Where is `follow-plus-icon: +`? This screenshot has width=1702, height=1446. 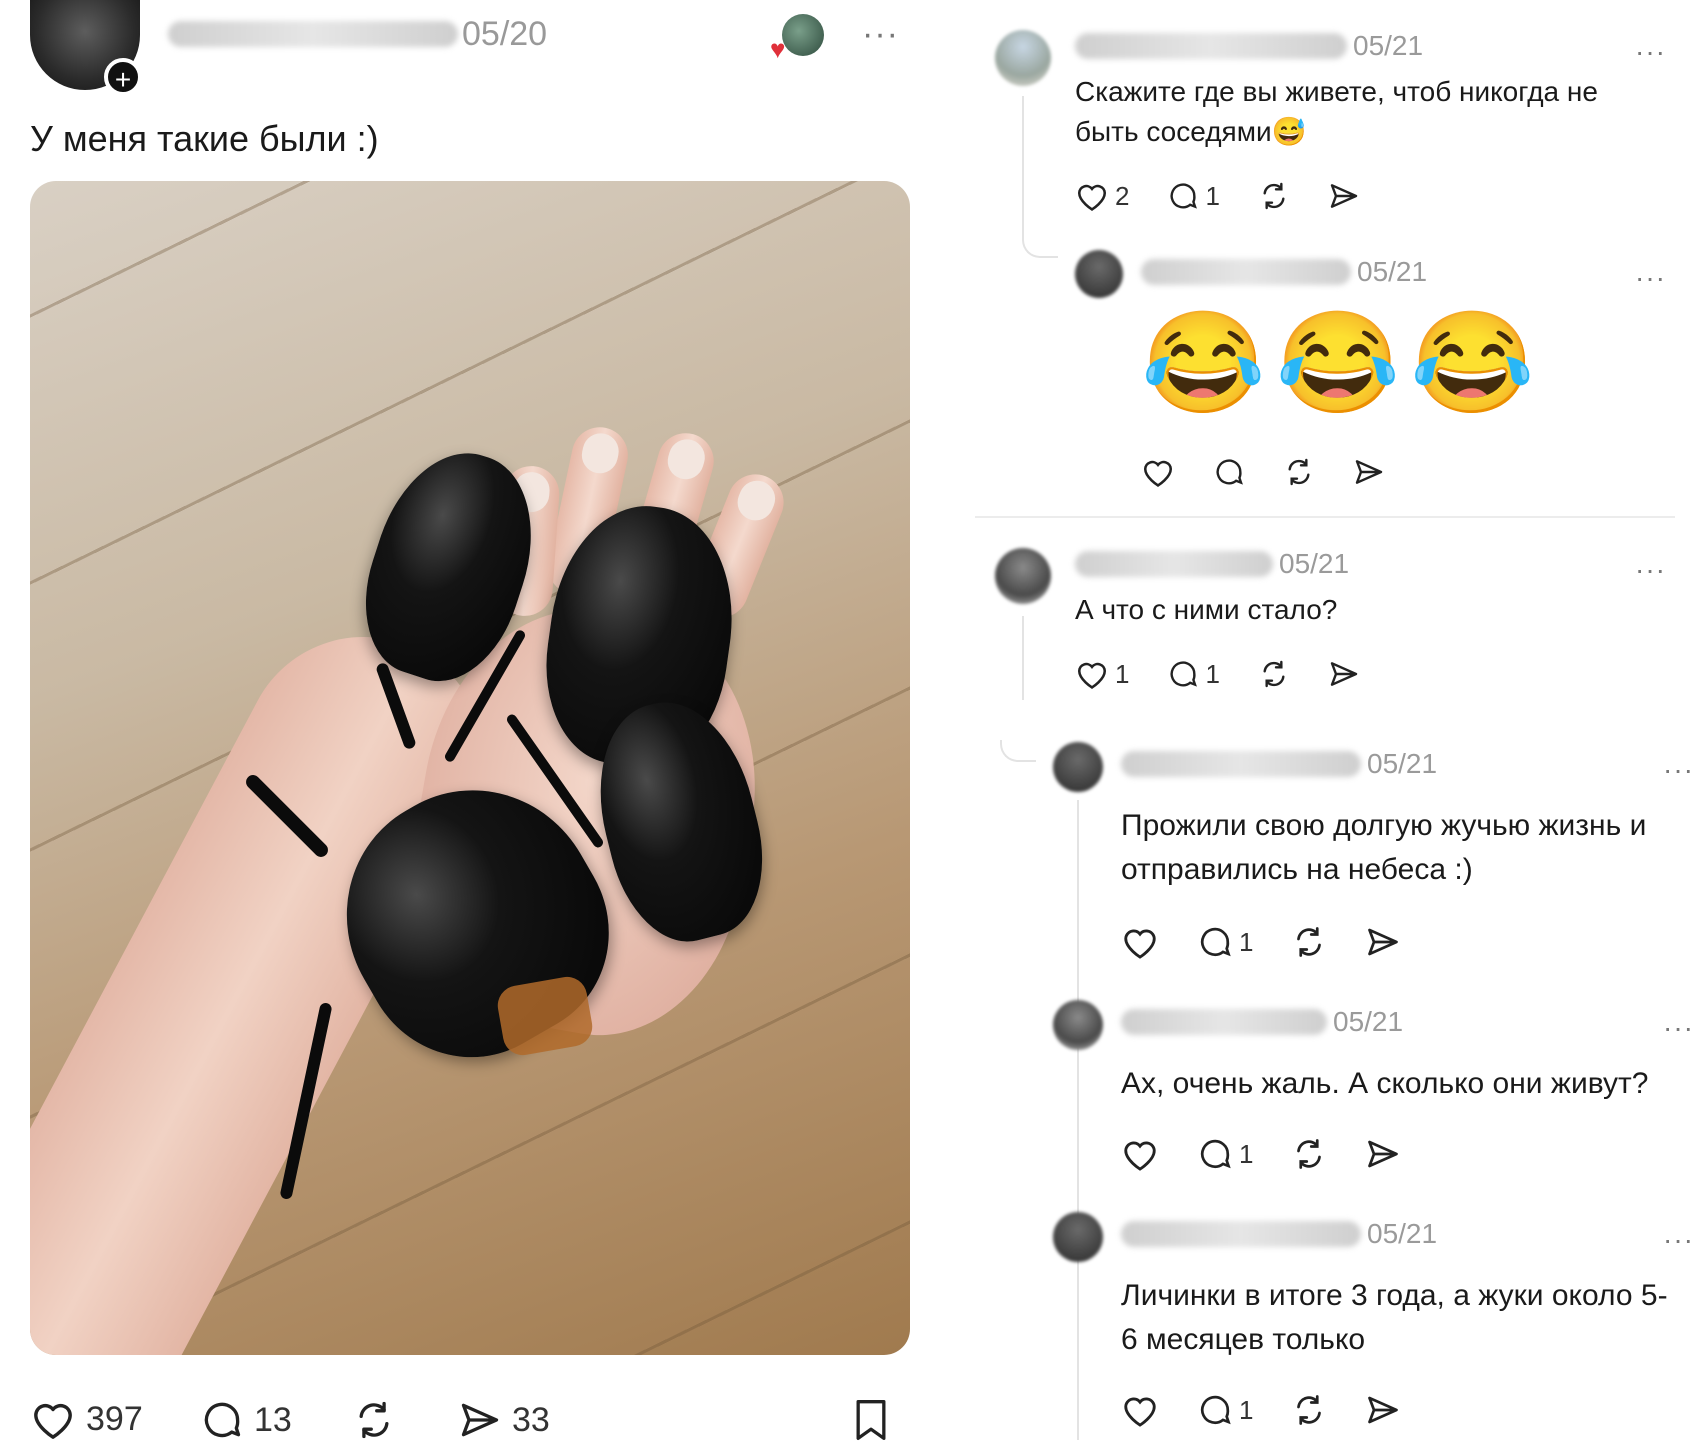
follow-plus-icon: + is located at coordinates (123, 77).